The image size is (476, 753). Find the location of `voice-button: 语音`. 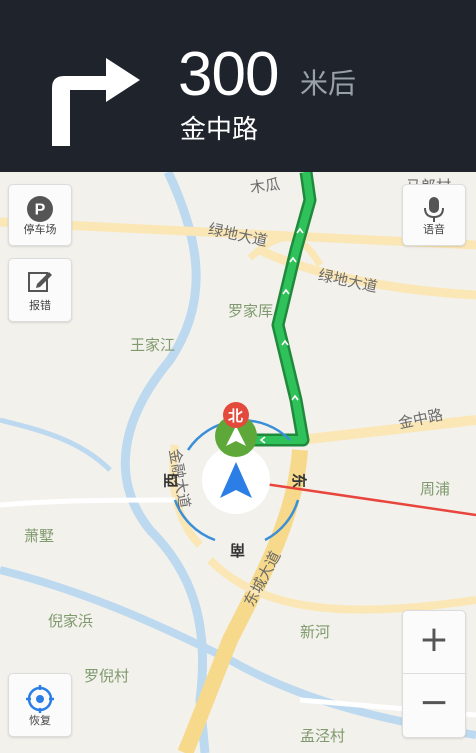

voice-button: 语音 is located at coordinates (434, 215).